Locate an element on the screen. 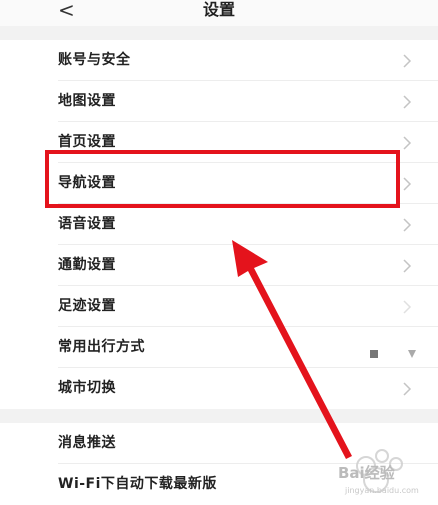  settings-item-label: 账号与安全 is located at coordinates (94, 60).